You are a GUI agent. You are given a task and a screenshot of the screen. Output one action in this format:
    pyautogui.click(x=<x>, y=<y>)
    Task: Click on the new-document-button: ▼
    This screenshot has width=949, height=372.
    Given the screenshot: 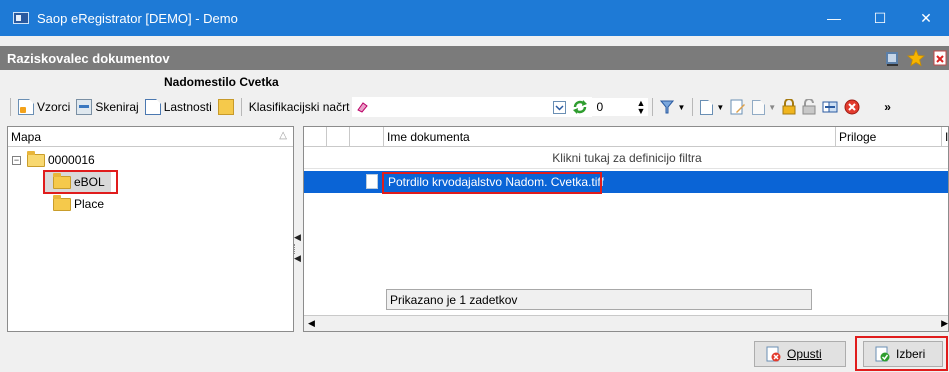 What is the action you would take?
    pyautogui.click(x=712, y=107)
    